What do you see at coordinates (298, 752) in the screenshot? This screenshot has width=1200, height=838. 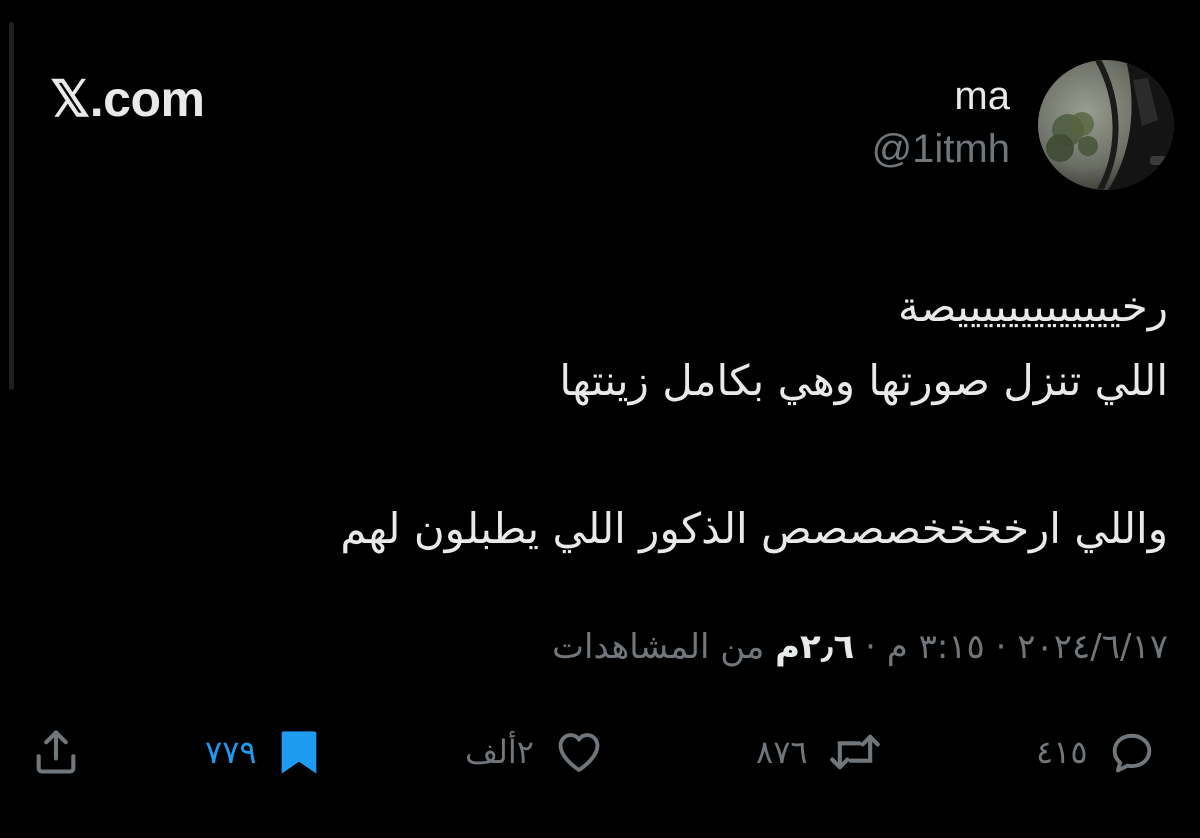 I see `bookmark-icon` at bounding box center [298, 752].